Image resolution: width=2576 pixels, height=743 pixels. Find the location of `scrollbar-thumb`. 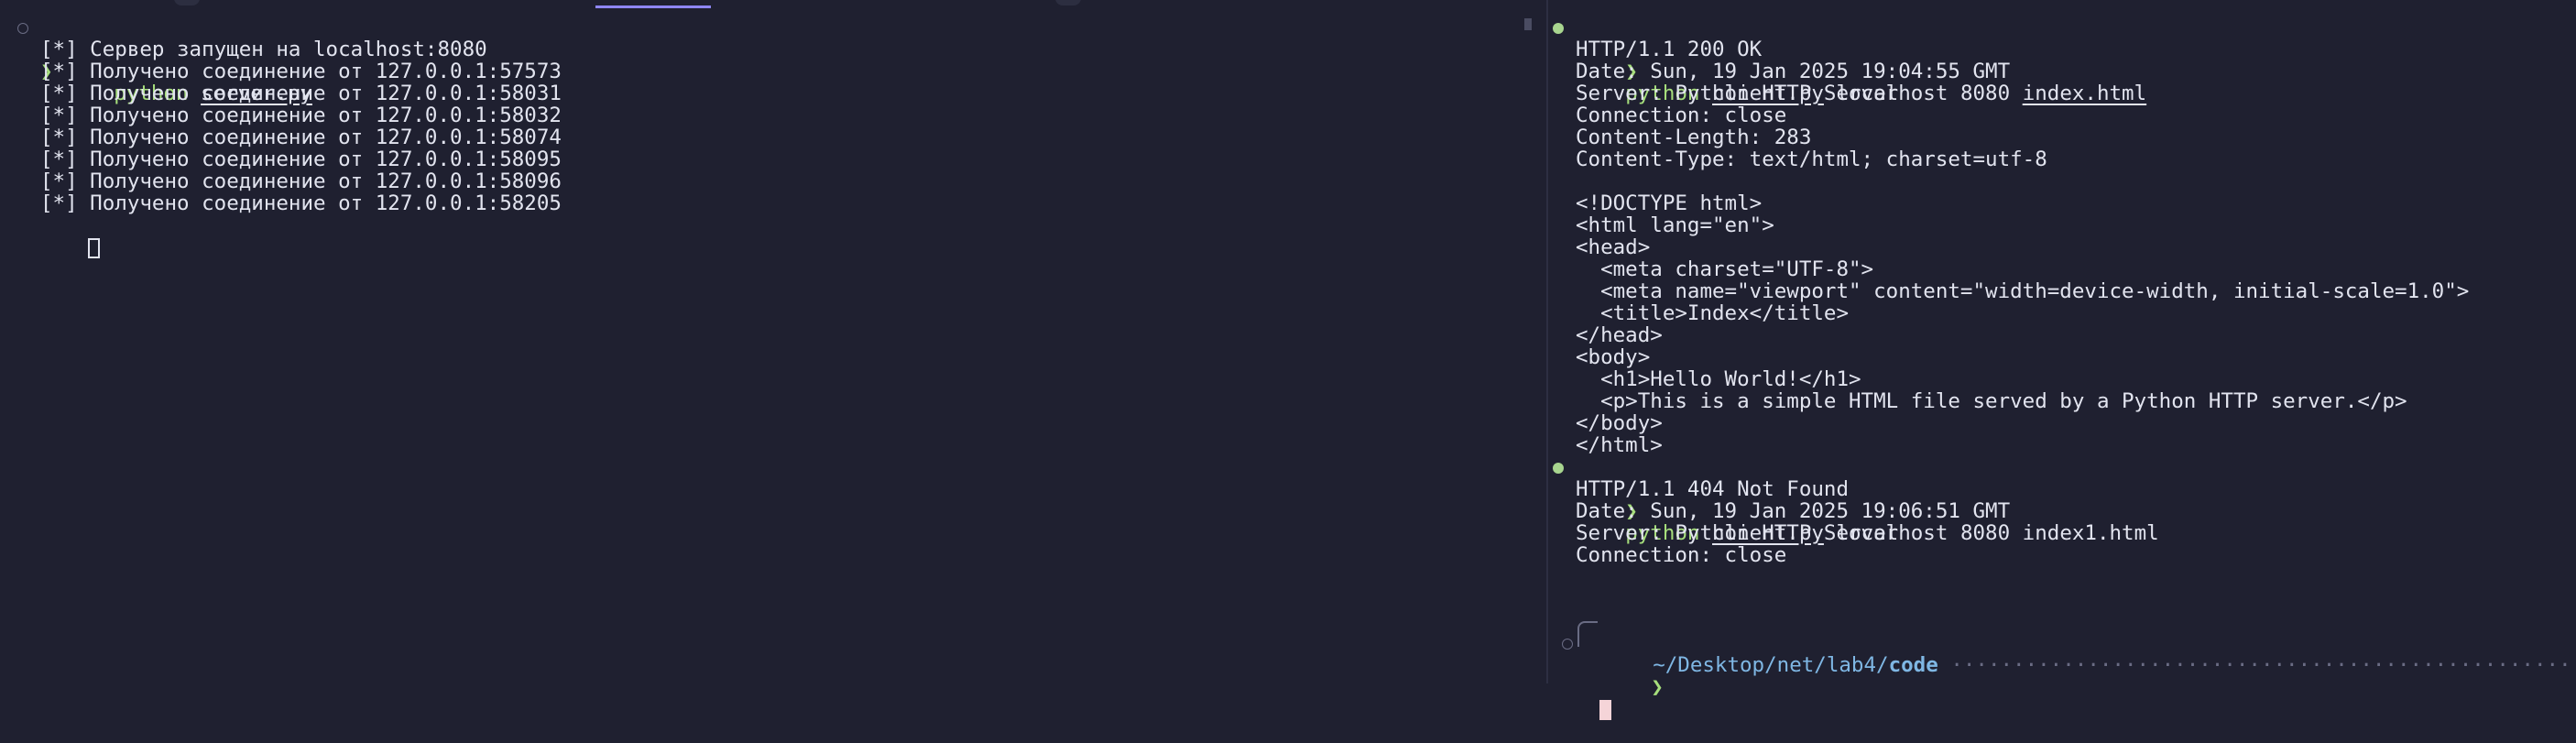

scrollbar-thumb is located at coordinates (1528, 24).